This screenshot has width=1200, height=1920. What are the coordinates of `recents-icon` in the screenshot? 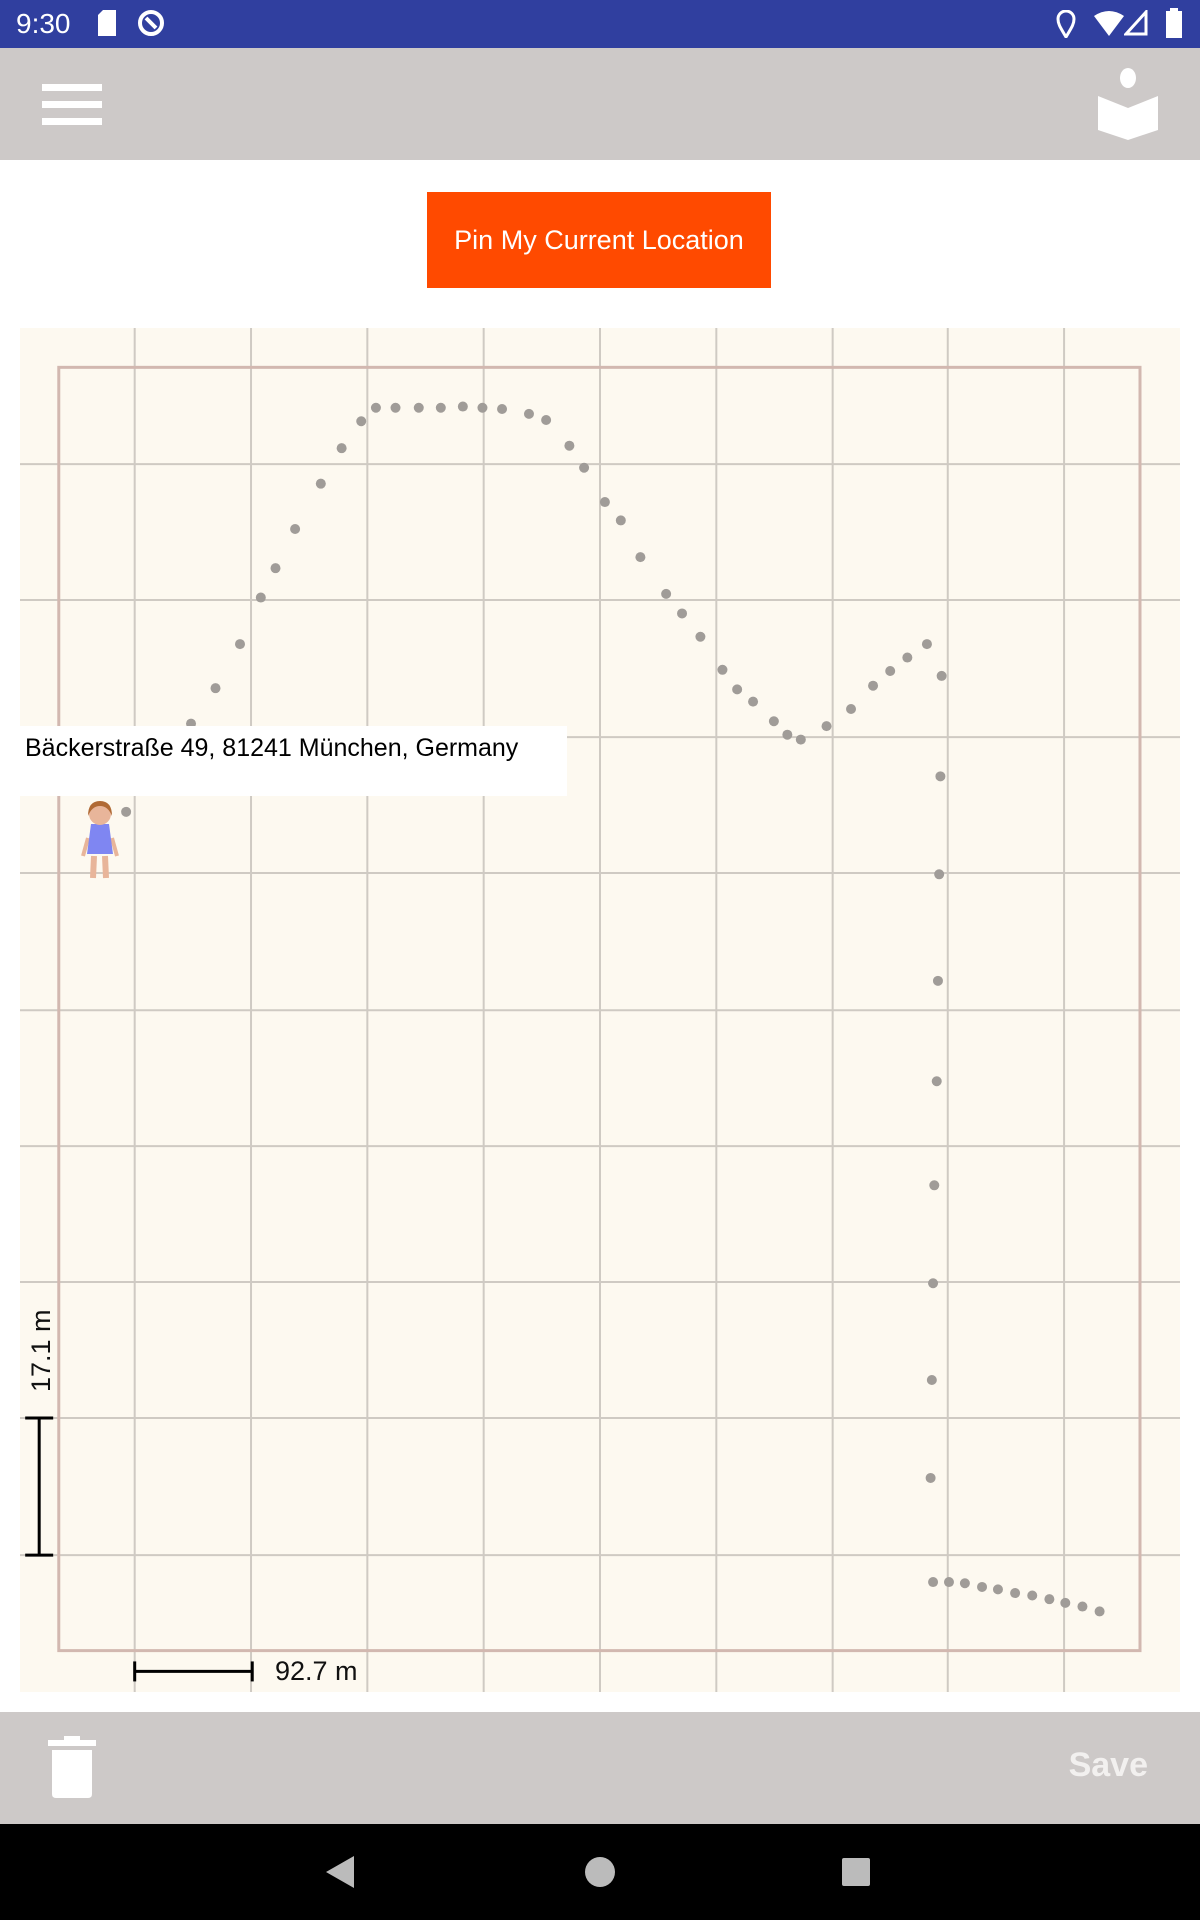 It's located at (856, 1872).